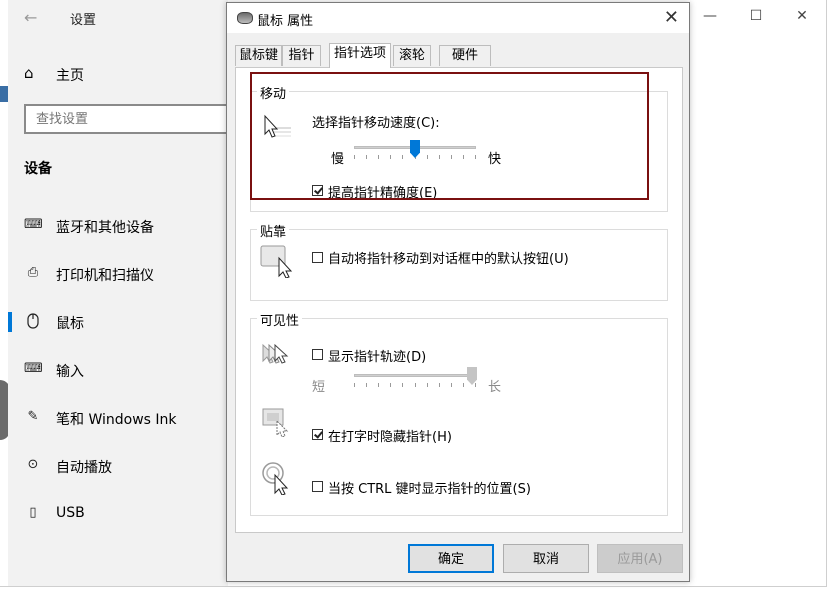  What do you see at coordinates (276, 261) in the screenshot?
I see `snap-to-icon` at bounding box center [276, 261].